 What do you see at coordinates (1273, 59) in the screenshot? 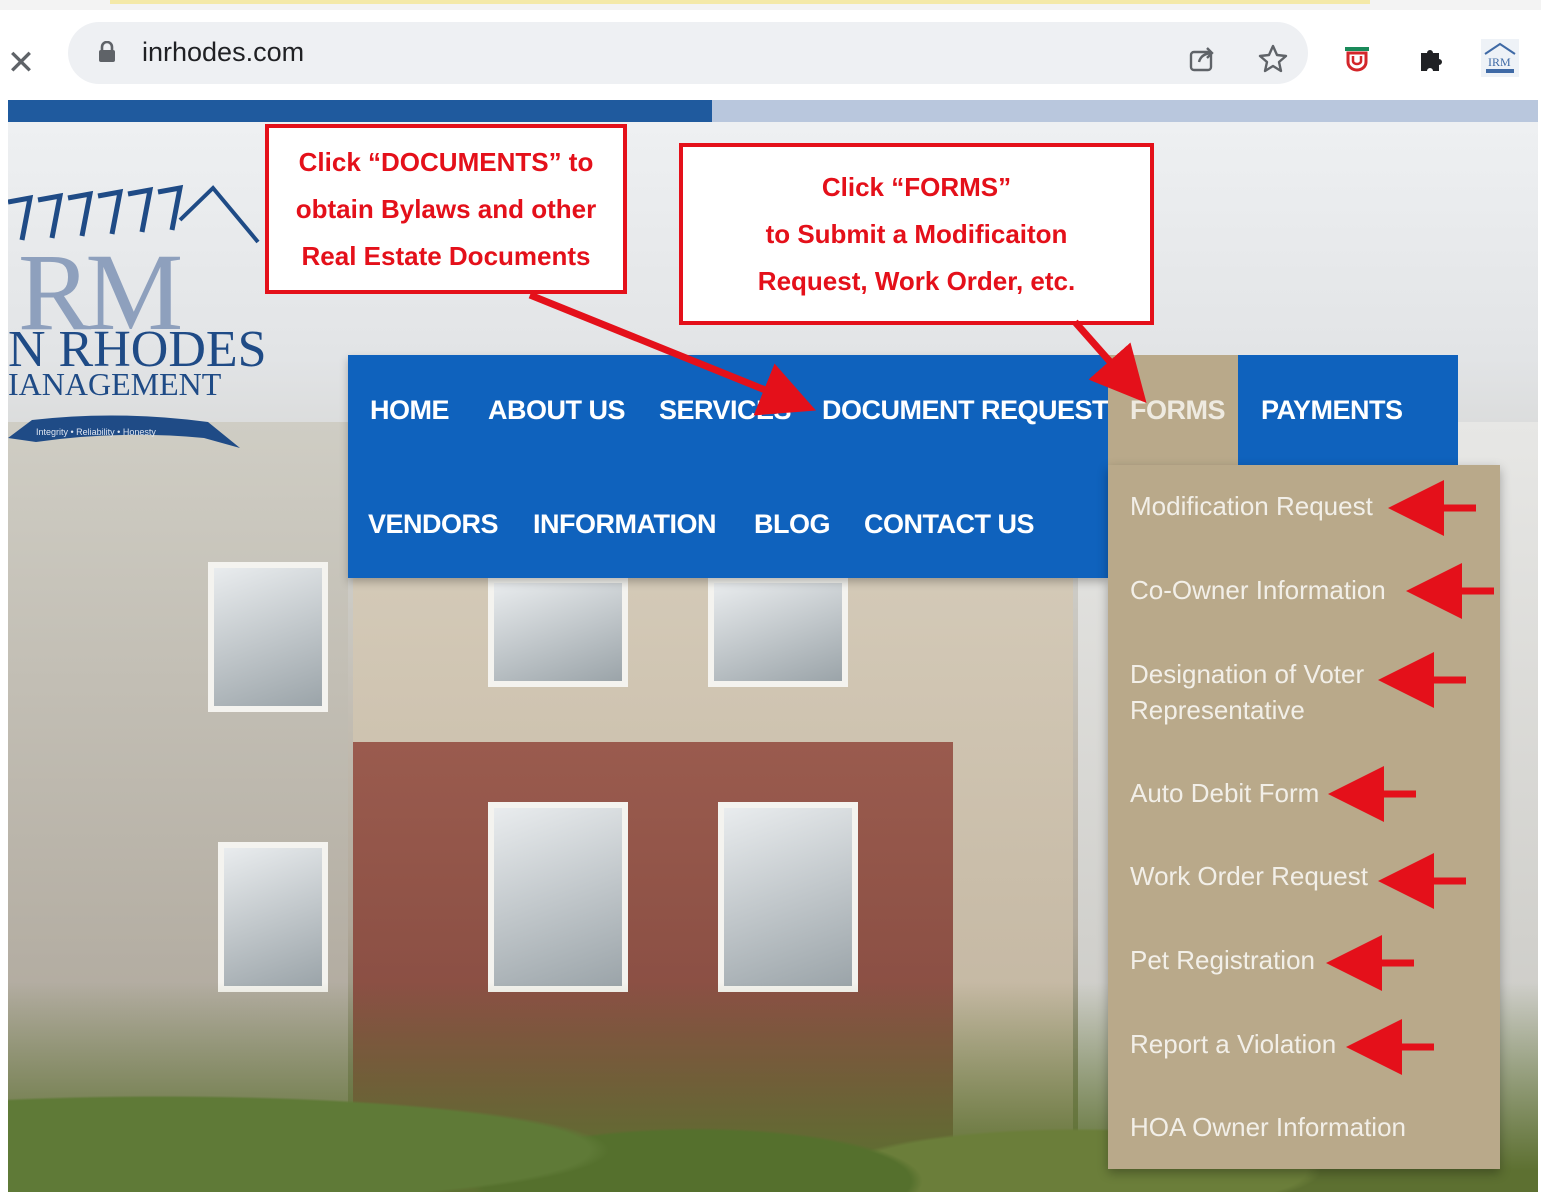
I see `star-icon` at bounding box center [1273, 59].